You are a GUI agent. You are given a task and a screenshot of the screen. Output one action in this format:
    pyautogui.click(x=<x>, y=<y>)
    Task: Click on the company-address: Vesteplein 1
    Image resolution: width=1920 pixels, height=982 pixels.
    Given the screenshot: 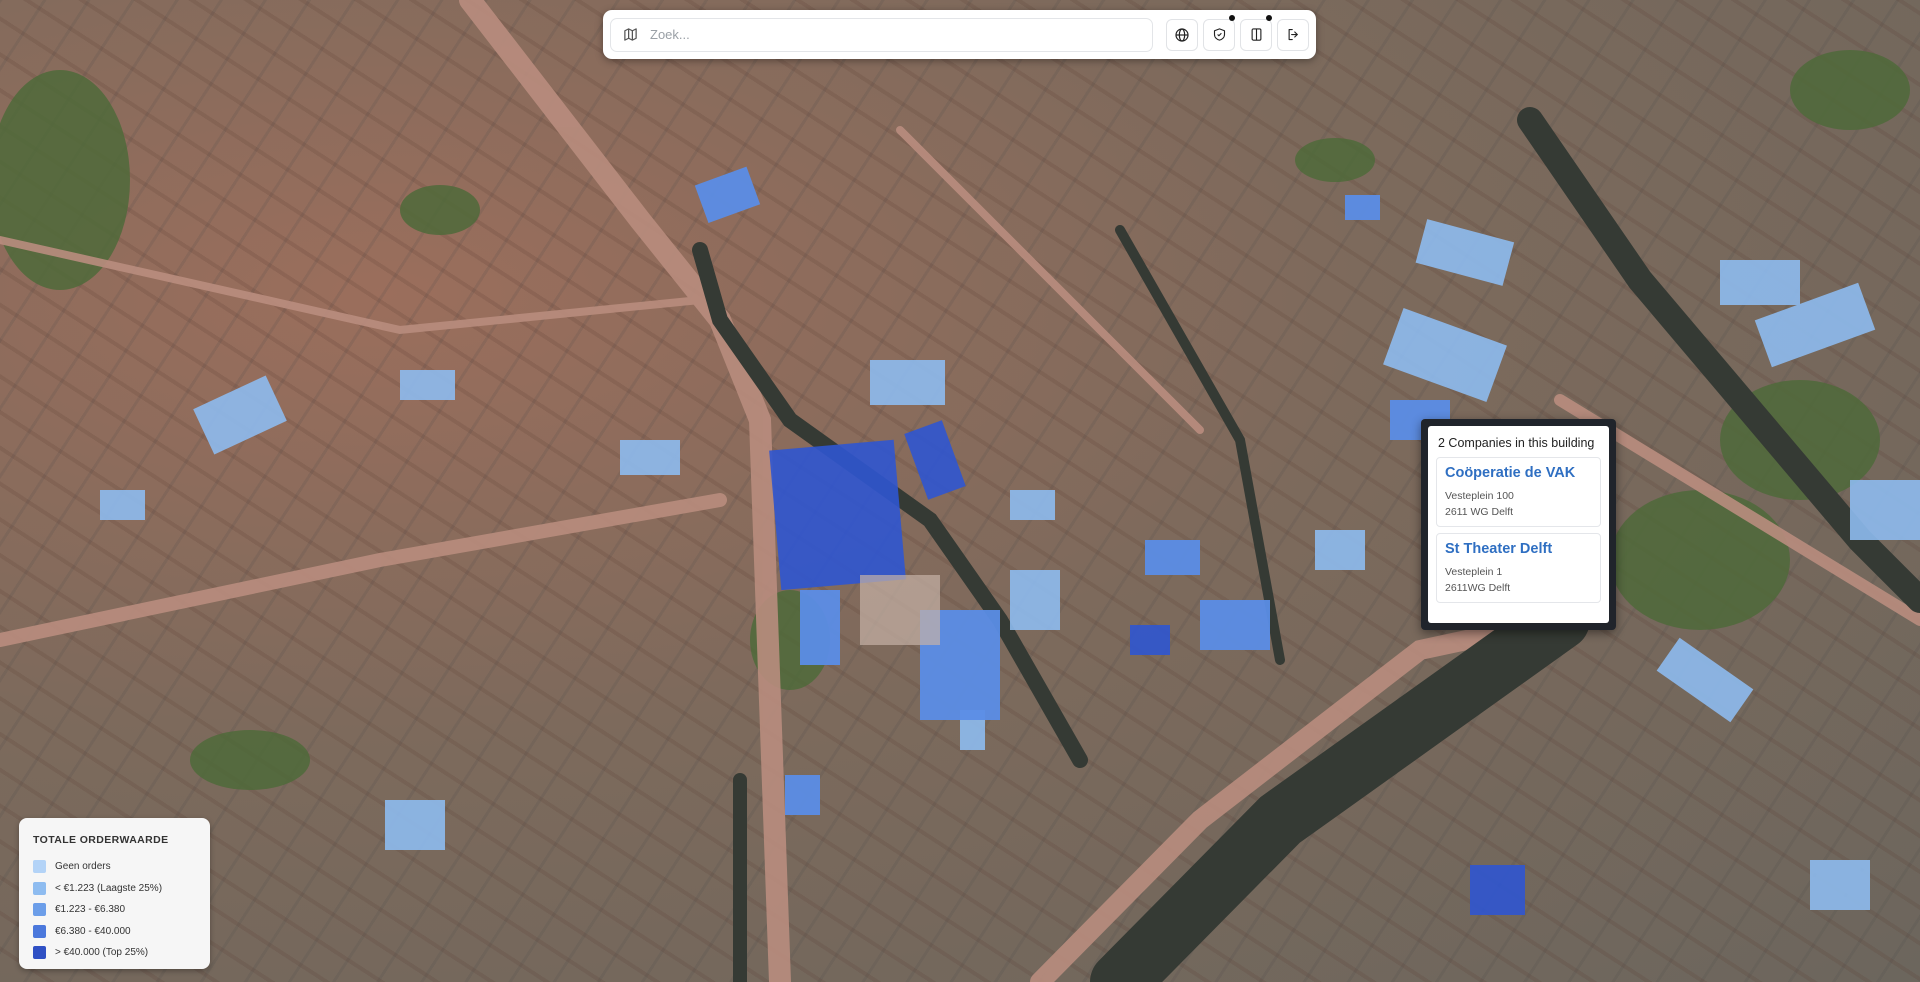 What is the action you would take?
    pyautogui.click(x=1474, y=572)
    